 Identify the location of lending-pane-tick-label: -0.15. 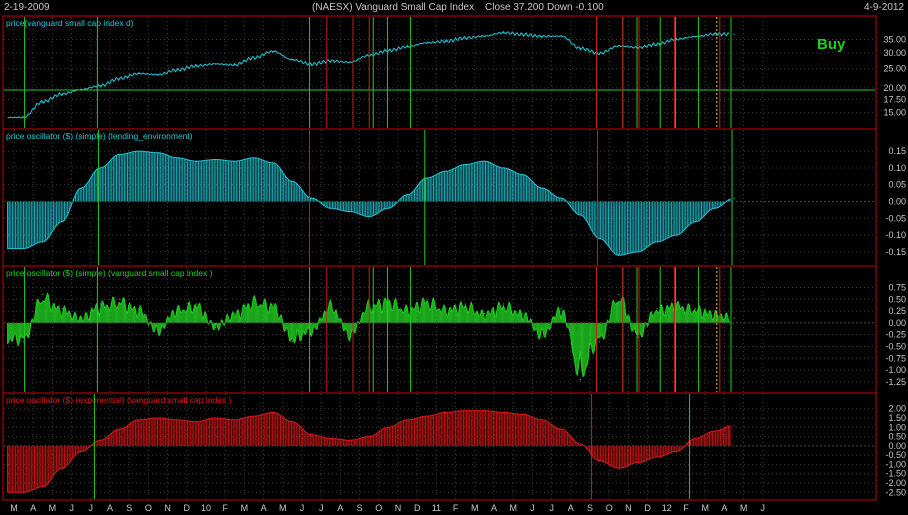
(895, 252).